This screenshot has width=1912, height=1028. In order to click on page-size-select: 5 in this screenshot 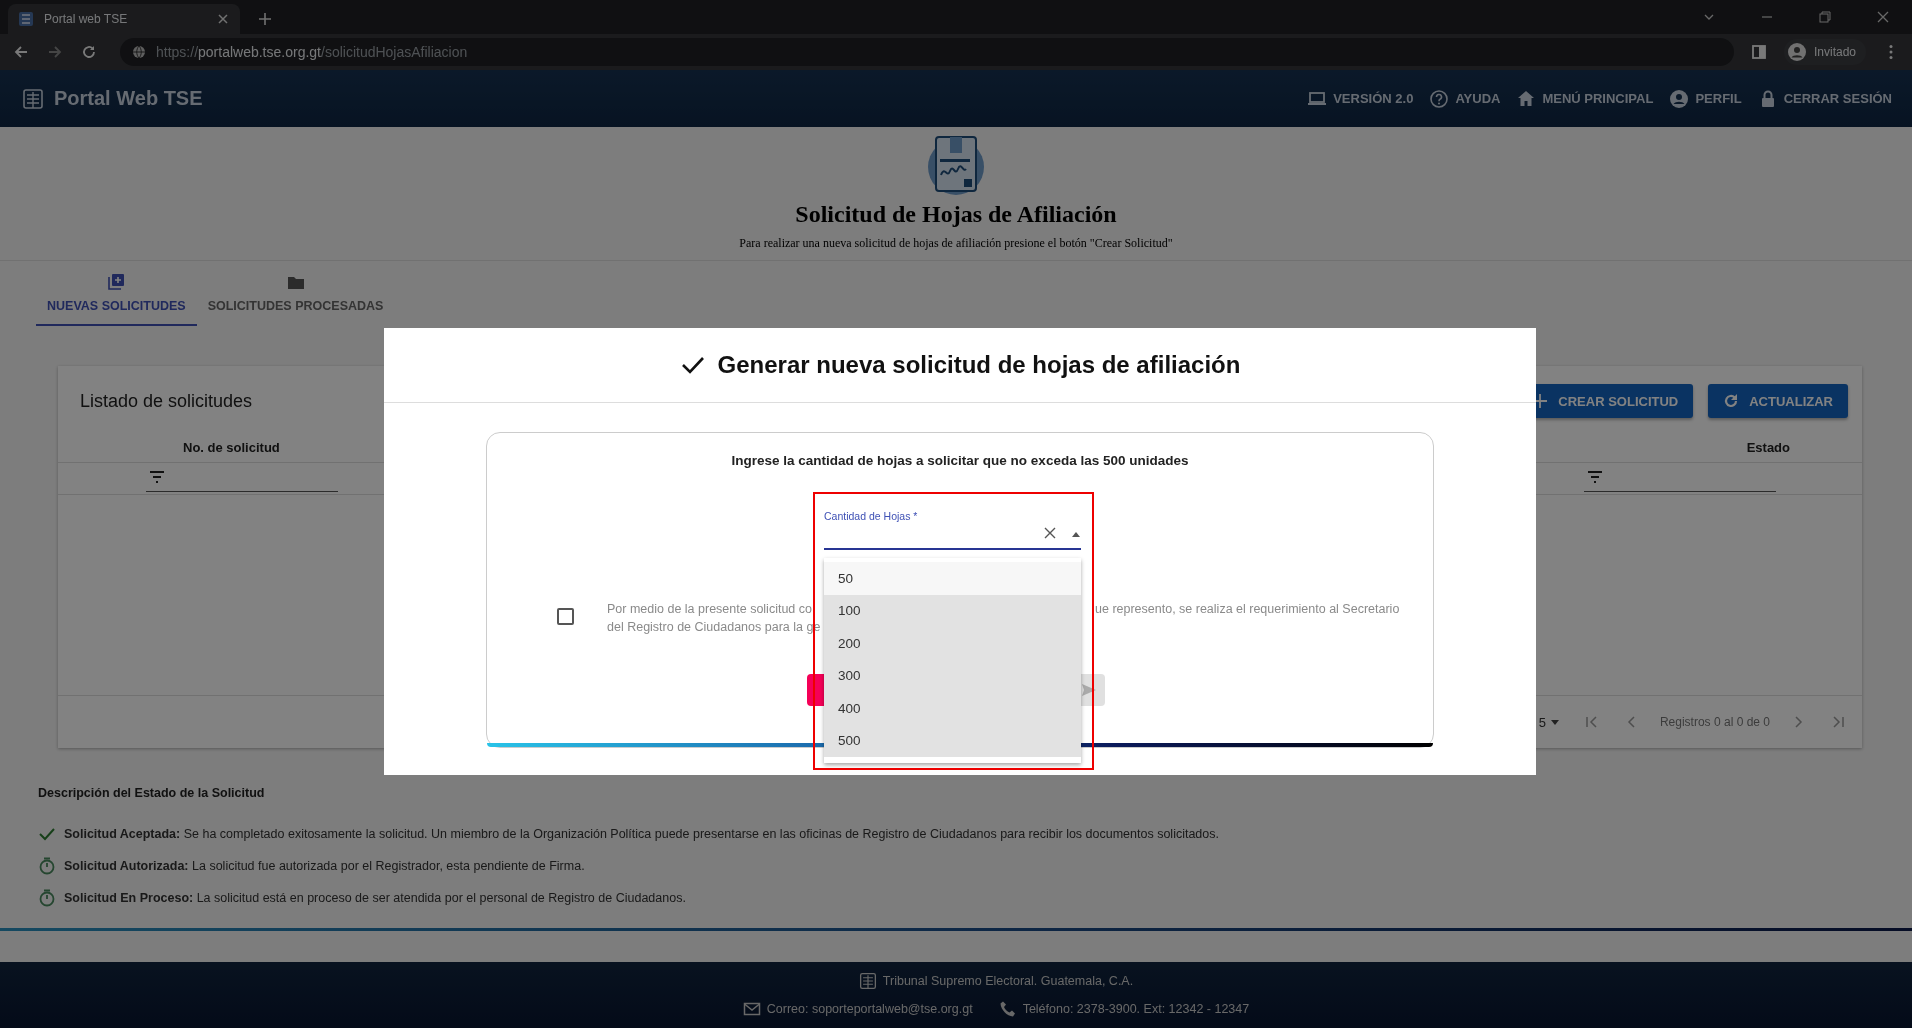, I will do `click(1549, 722)`.